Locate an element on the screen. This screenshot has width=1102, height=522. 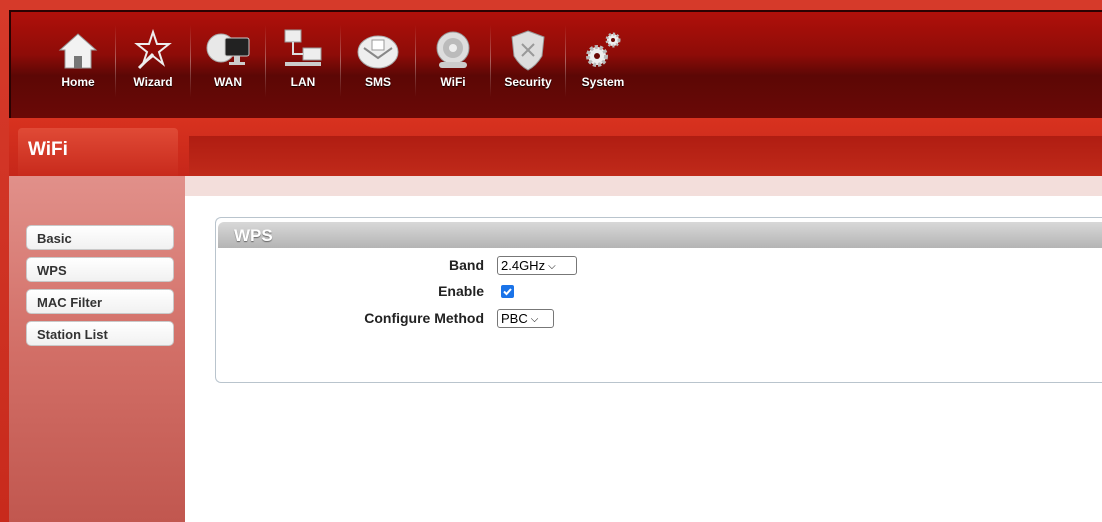
nav-wifi: WiFi is located at coordinates (453, 61).